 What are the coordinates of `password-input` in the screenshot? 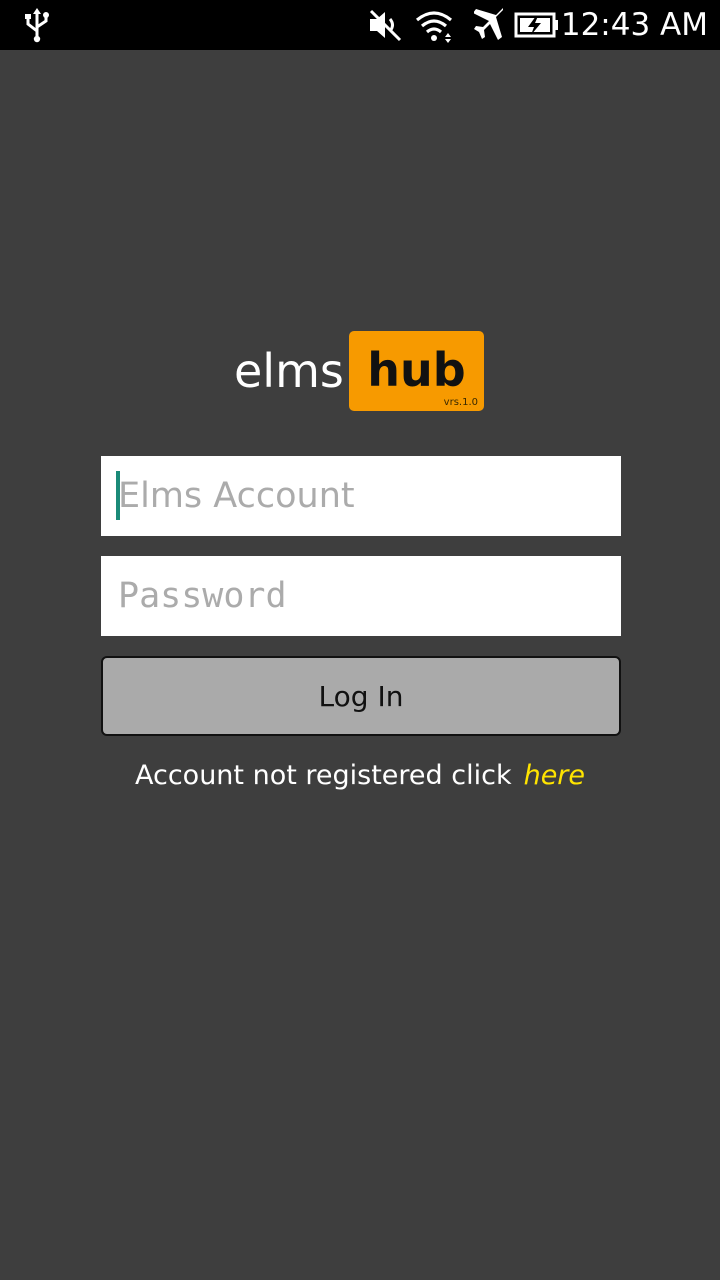 It's located at (361, 596).